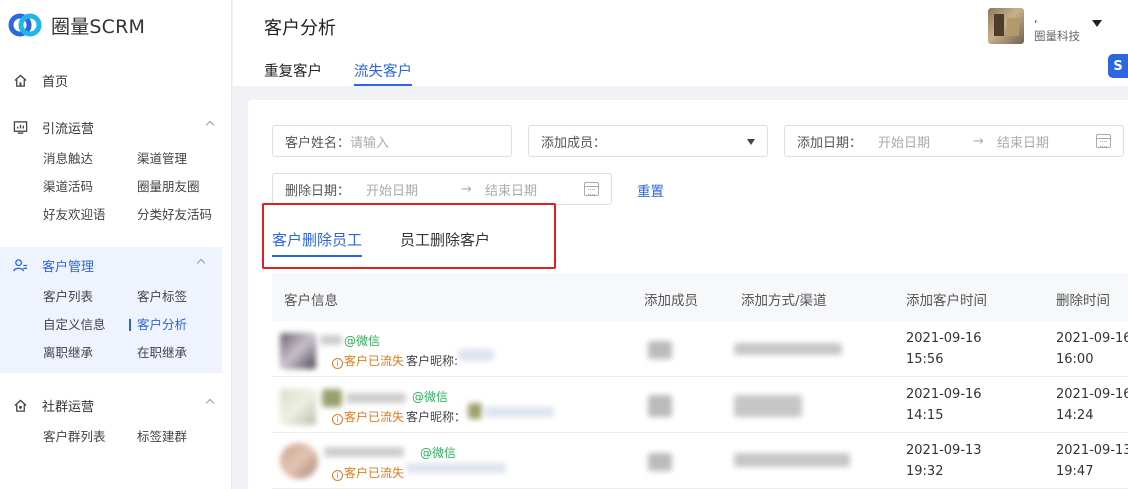 Image resolution: width=1128 pixels, height=489 pixels. Describe the element at coordinates (1092, 461) in the screenshot. I see `delete-time: 2021-09-13 19:47` at that location.